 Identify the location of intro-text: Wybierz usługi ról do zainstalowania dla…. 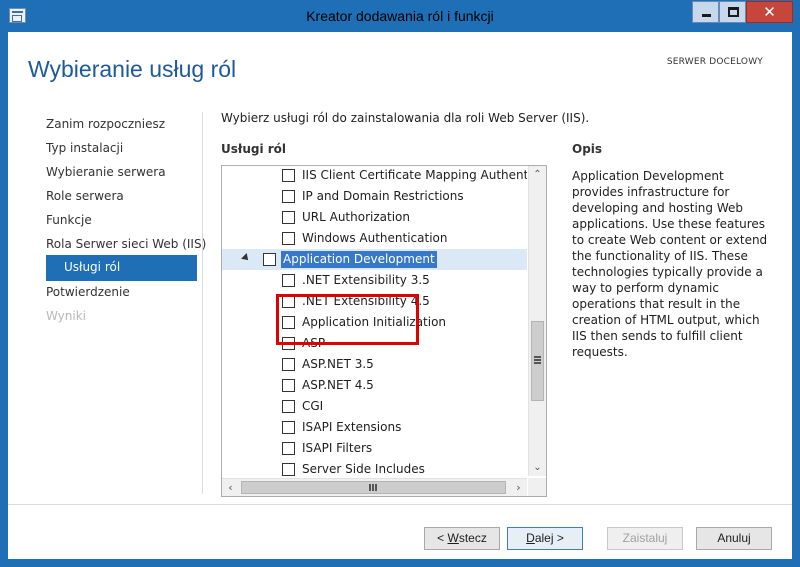
(405, 118).